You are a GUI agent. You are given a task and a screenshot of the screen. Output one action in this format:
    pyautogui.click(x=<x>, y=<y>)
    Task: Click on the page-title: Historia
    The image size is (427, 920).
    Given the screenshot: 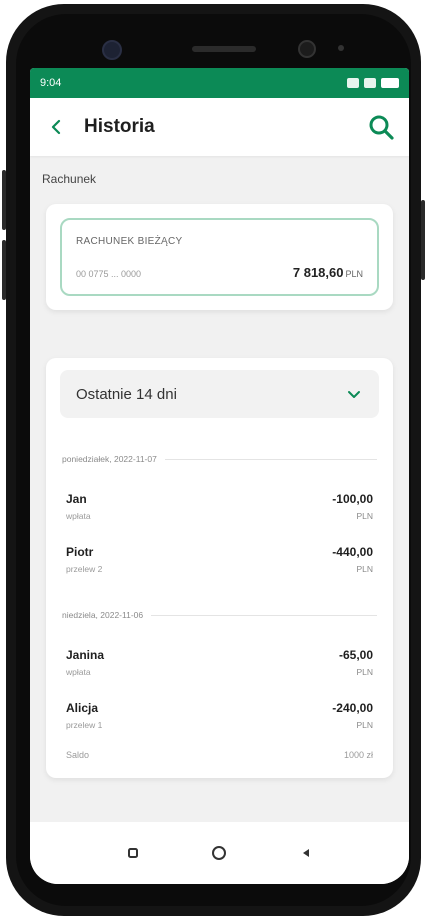 What is the action you would take?
    pyautogui.click(x=119, y=126)
    